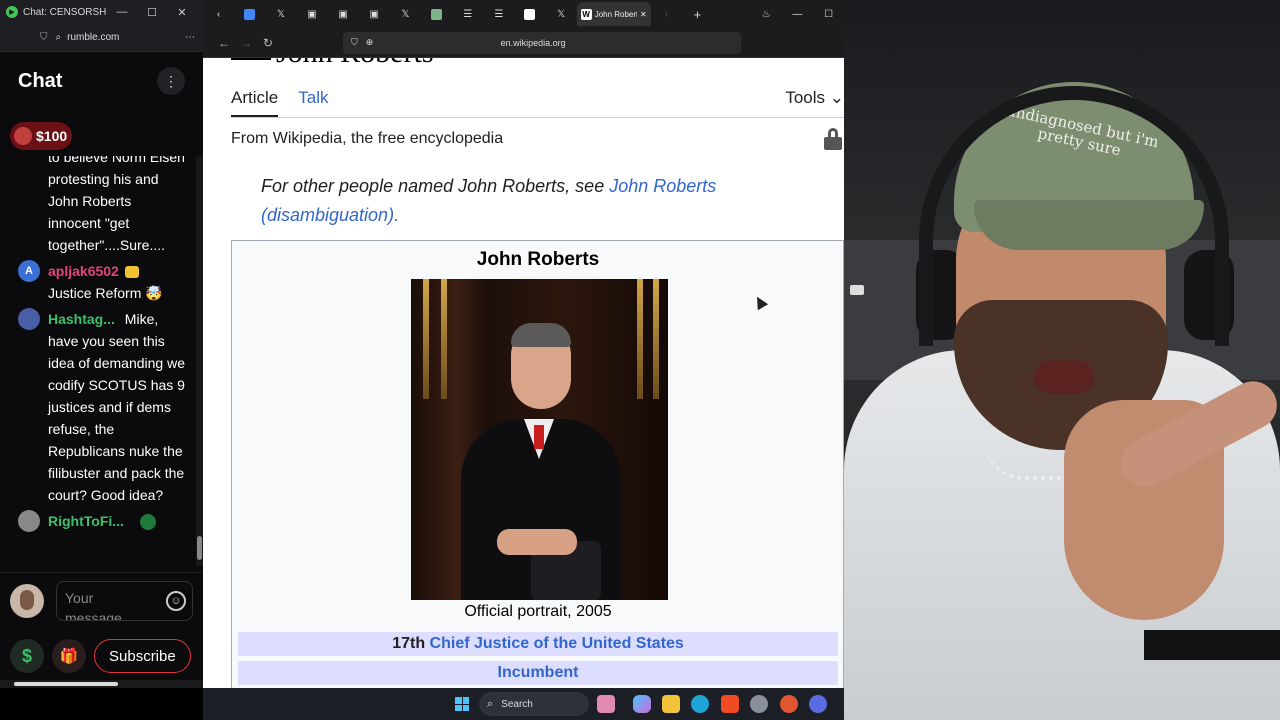  Describe the element at coordinates (29, 271) in the screenshot. I see `avatar: A` at that location.